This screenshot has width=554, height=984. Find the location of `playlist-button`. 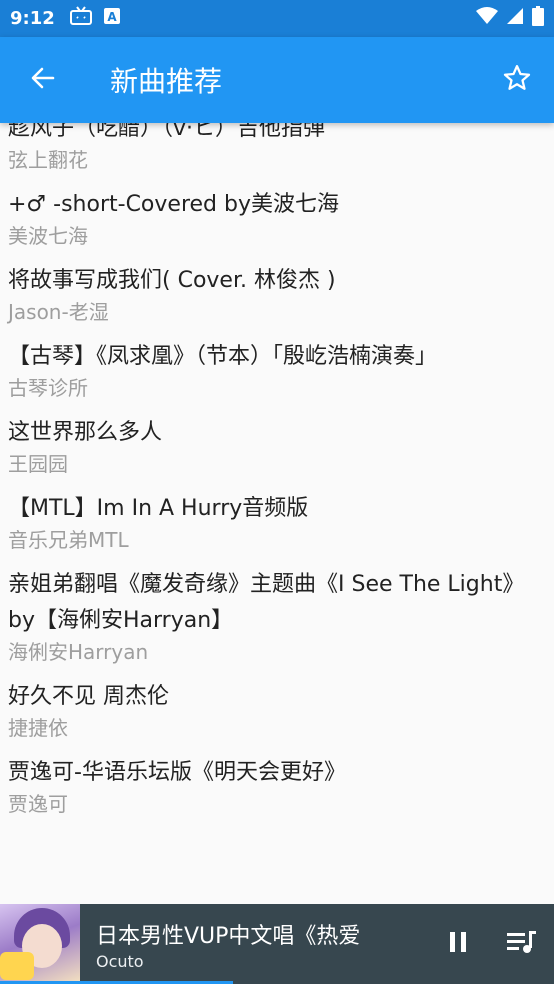

playlist-button is located at coordinates (522, 944).